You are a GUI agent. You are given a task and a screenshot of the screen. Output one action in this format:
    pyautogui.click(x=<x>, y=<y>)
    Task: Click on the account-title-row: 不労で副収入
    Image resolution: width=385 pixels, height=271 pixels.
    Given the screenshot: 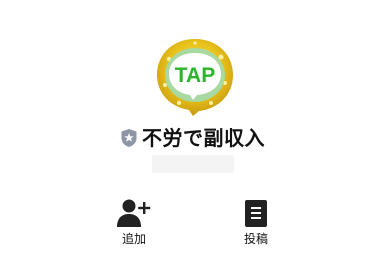 What is the action you would take?
    pyautogui.click(x=192, y=138)
    